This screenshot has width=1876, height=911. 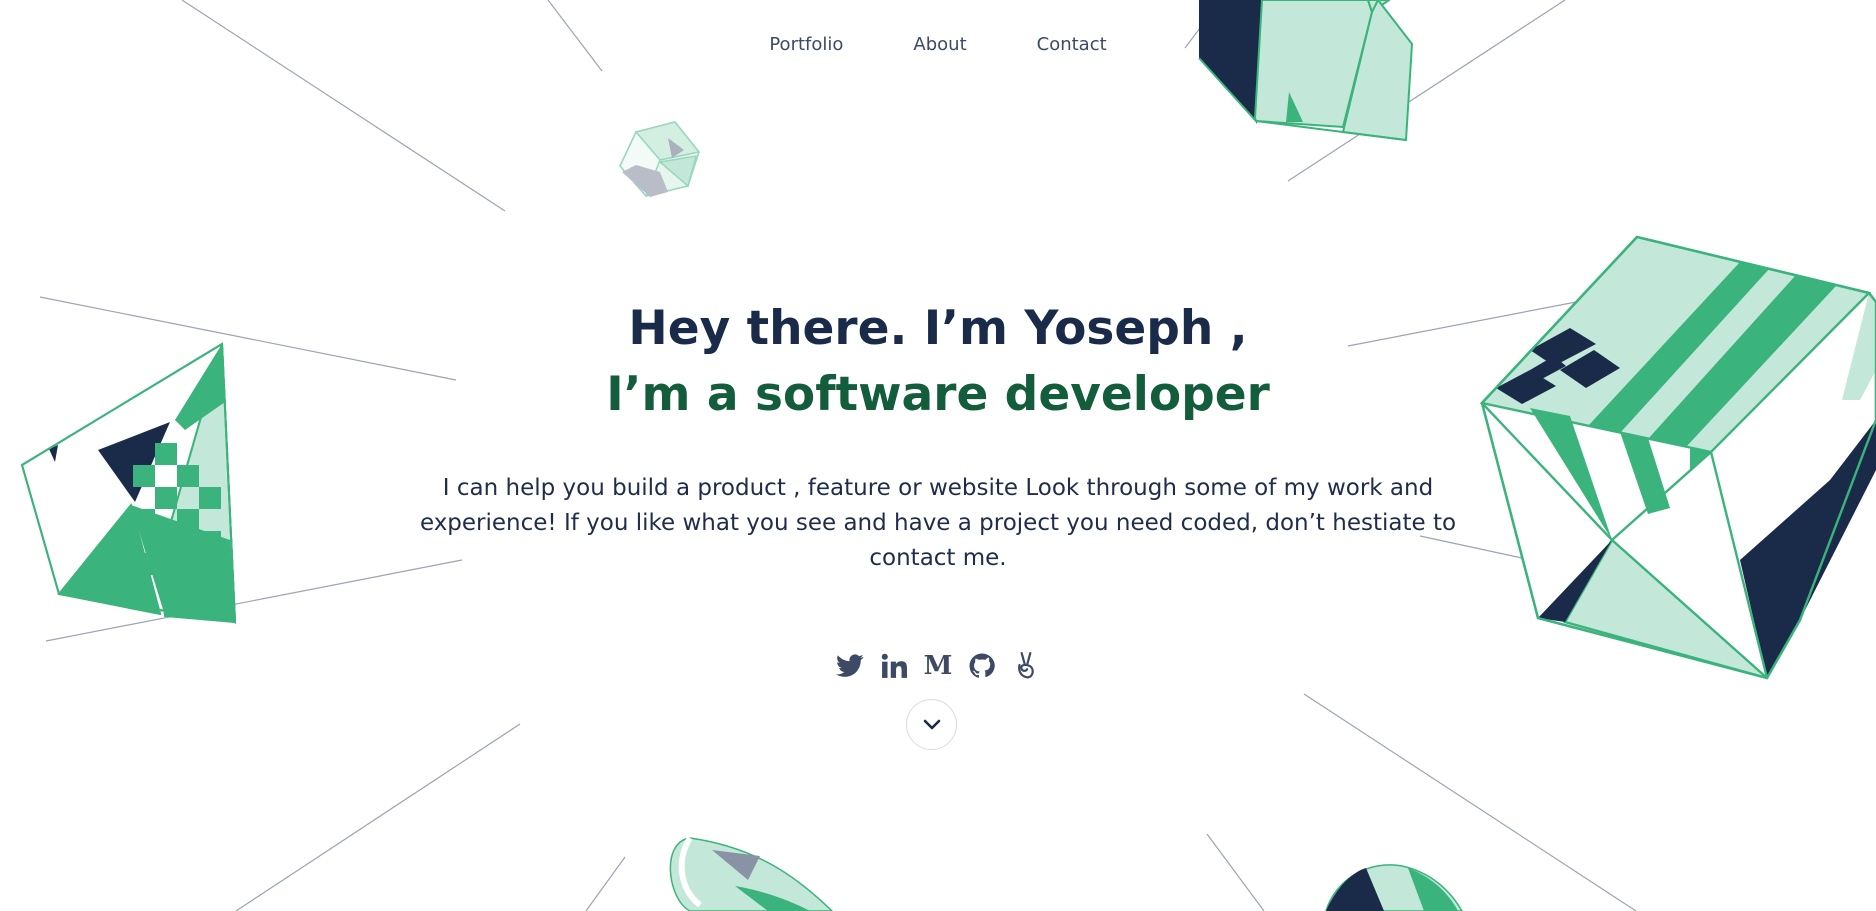 I want to click on social-links: M, so click(x=938, y=666).